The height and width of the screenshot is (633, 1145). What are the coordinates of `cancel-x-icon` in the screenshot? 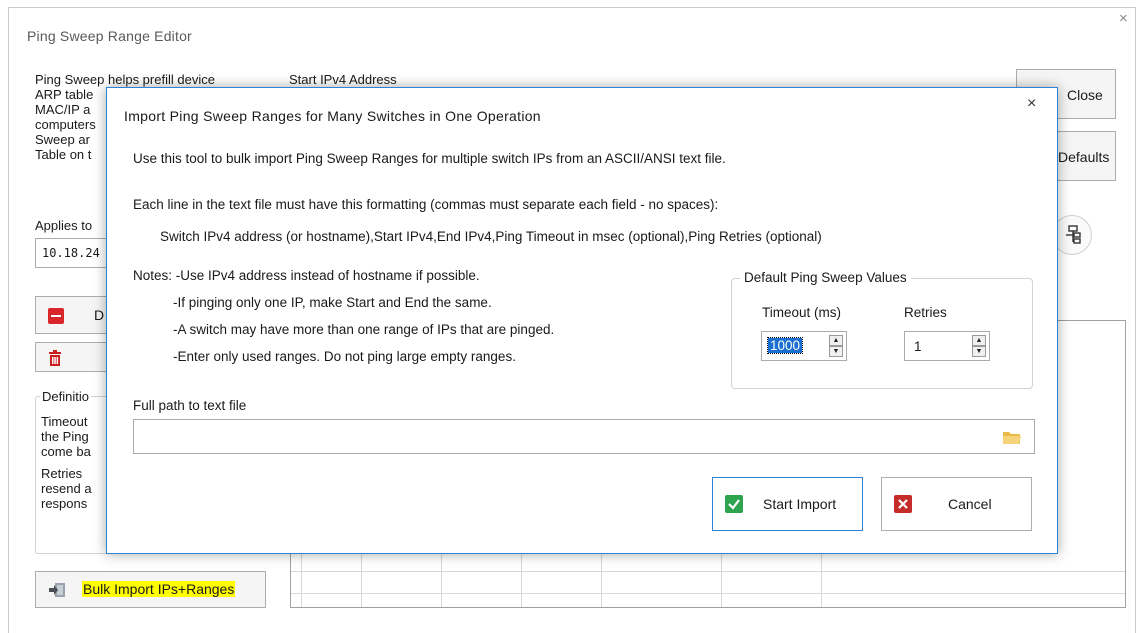 It's located at (903, 504).